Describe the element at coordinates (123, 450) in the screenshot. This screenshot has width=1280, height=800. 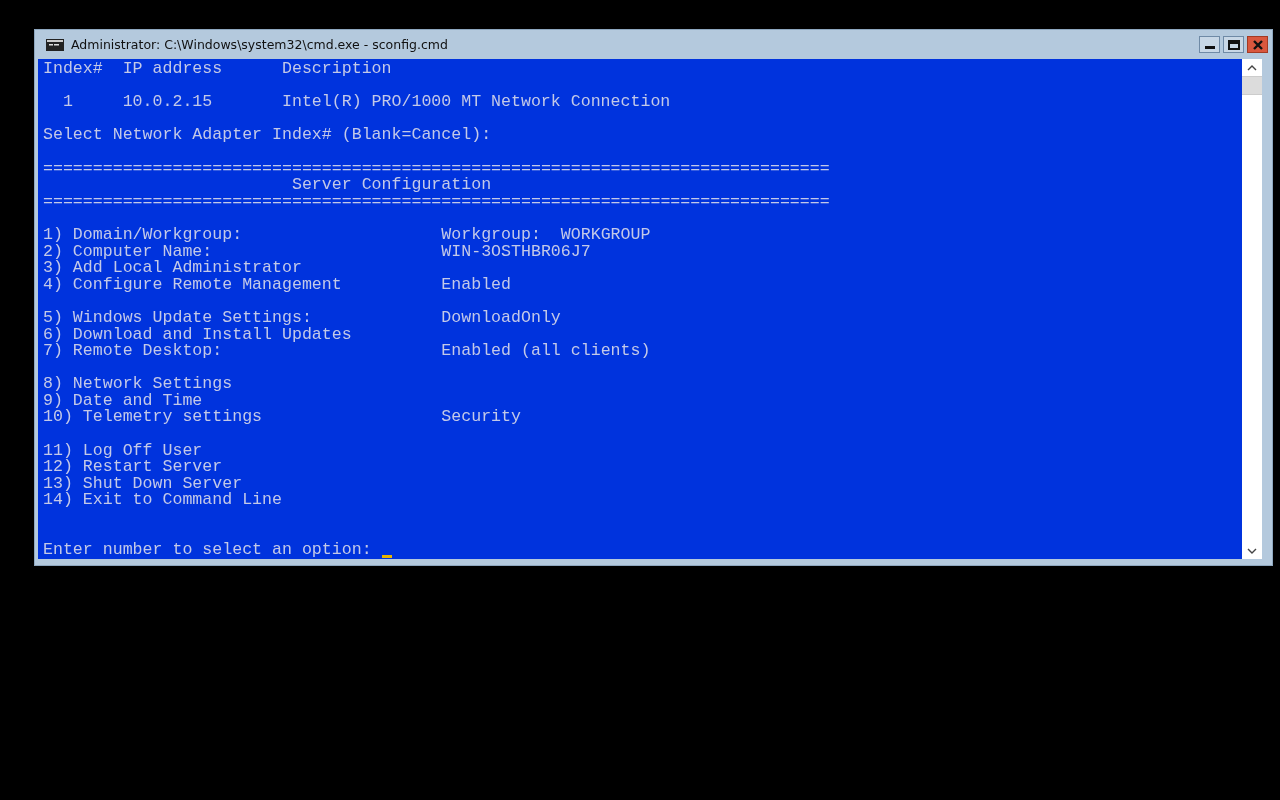
I see `menu-option: 11) Log Off User` at that location.